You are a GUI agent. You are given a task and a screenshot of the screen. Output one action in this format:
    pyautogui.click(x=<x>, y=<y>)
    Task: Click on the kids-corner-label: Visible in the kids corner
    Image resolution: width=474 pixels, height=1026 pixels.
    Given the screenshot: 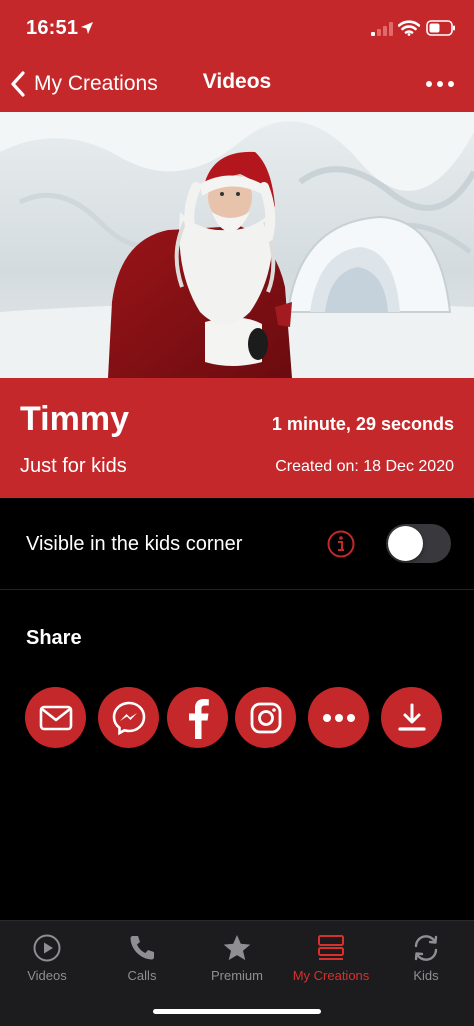 What is the action you would take?
    pyautogui.click(x=134, y=544)
    